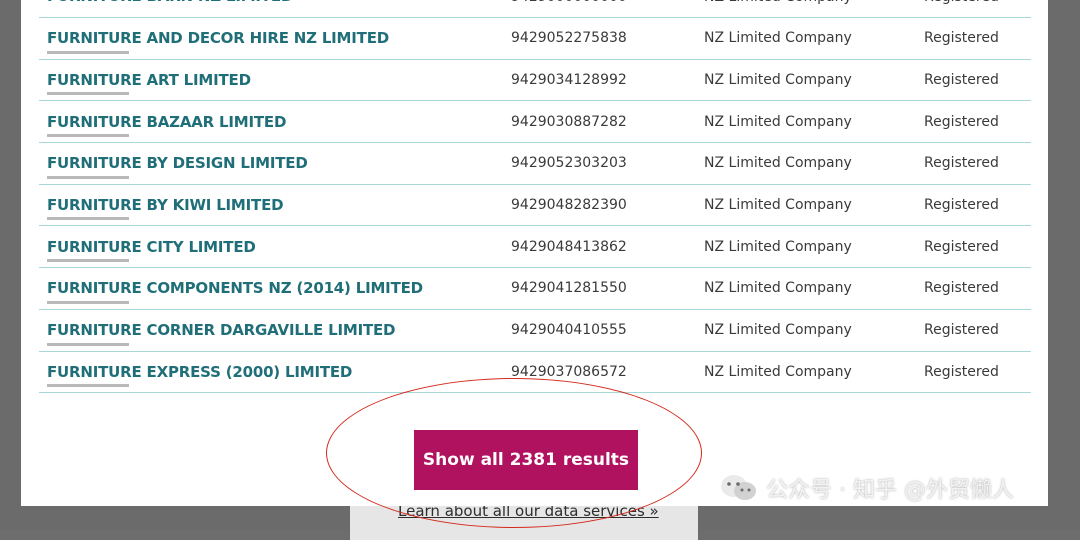 The height and width of the screenshot is (540, 1080). I want to click on show-all-results-button: Show all 2381 results, so click(526, 460).